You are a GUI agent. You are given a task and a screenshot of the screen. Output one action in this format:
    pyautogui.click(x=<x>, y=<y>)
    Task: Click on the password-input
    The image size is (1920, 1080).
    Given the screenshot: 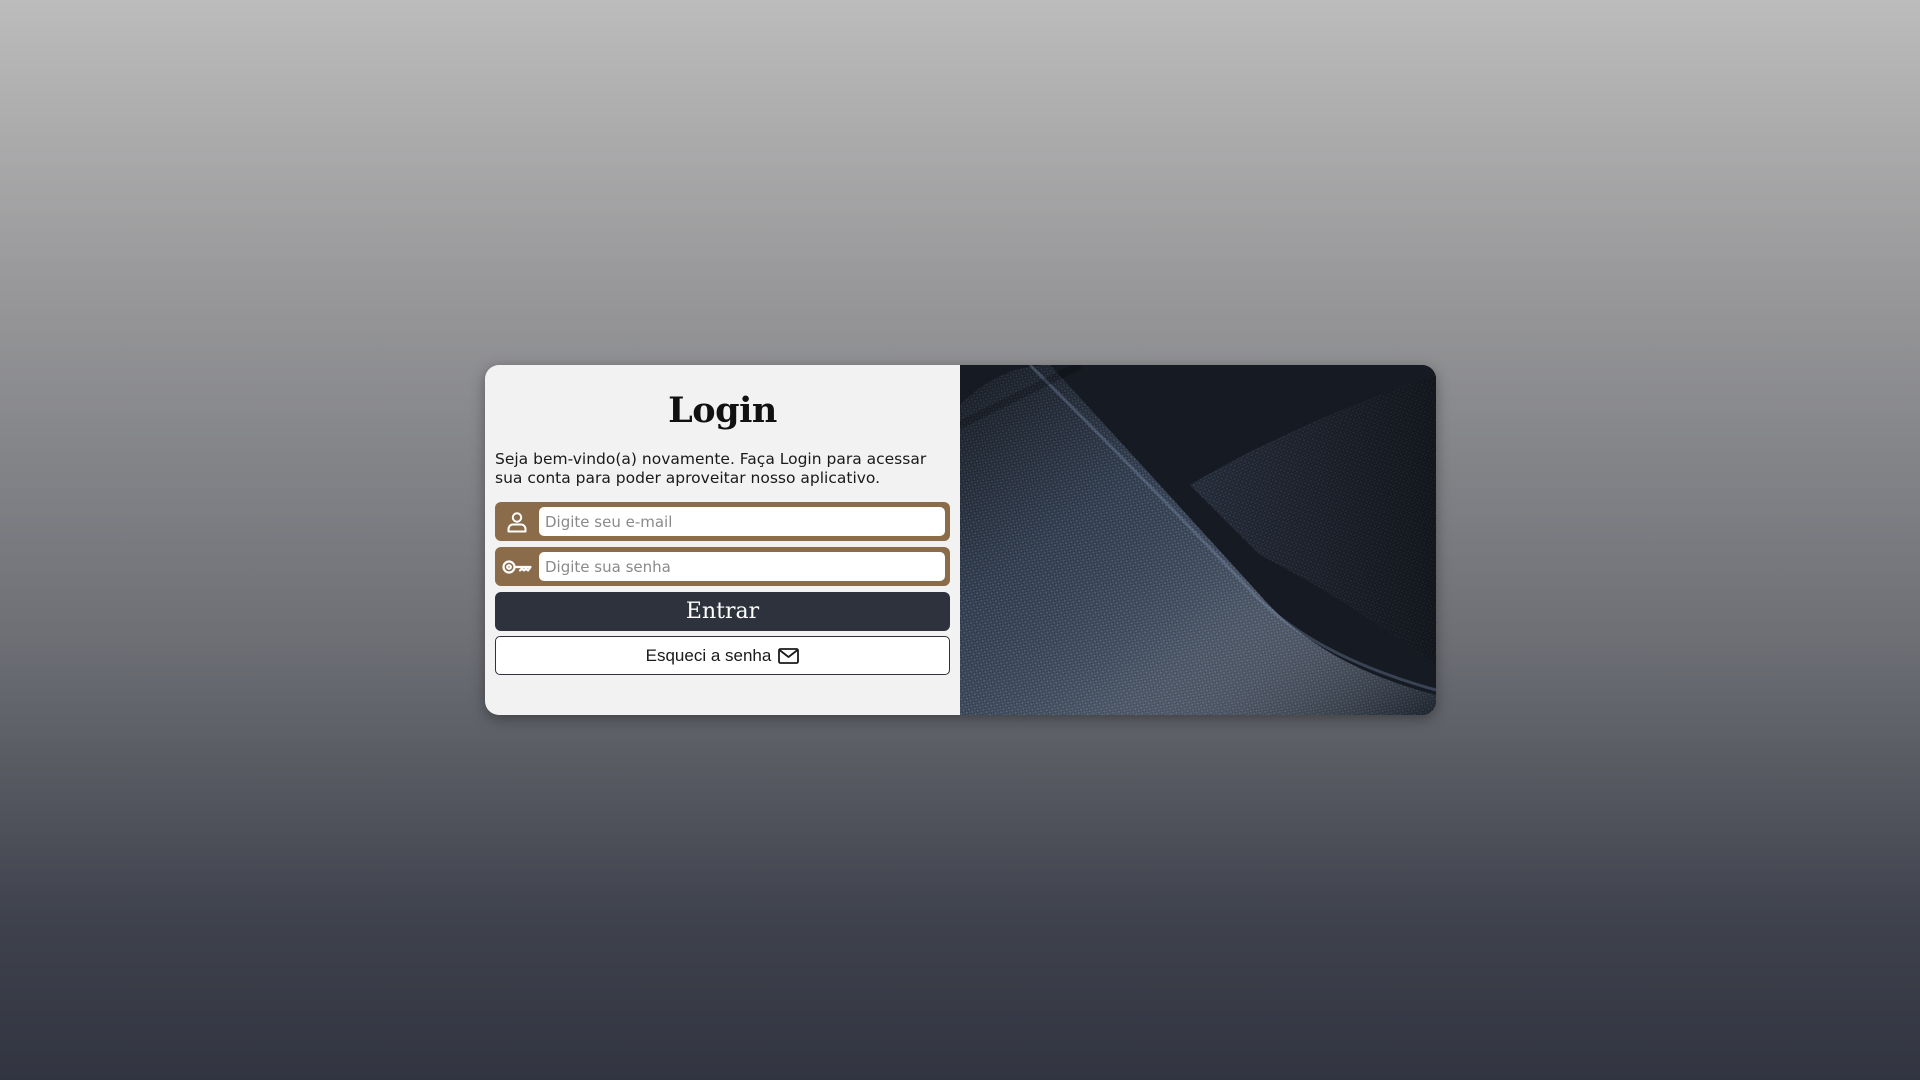 What is the action you would take?
    pyautogui.click(x=742, y=566)
    